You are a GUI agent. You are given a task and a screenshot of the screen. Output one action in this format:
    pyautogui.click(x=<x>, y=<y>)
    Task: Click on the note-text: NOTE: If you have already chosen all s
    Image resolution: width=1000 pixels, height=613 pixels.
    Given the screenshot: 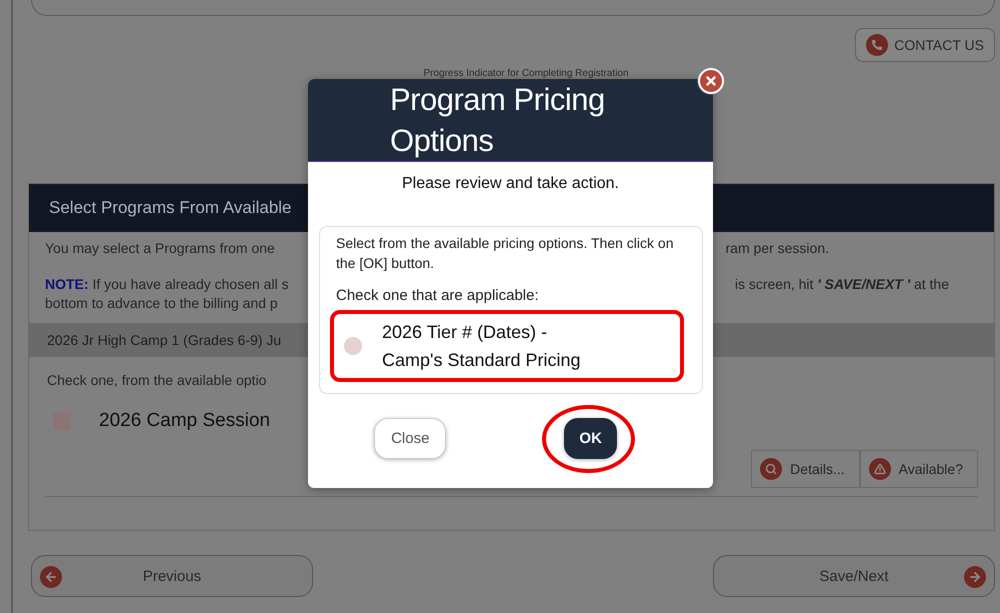 What is the action you would take?
    pyautogui.click(x=167, y=284)
    